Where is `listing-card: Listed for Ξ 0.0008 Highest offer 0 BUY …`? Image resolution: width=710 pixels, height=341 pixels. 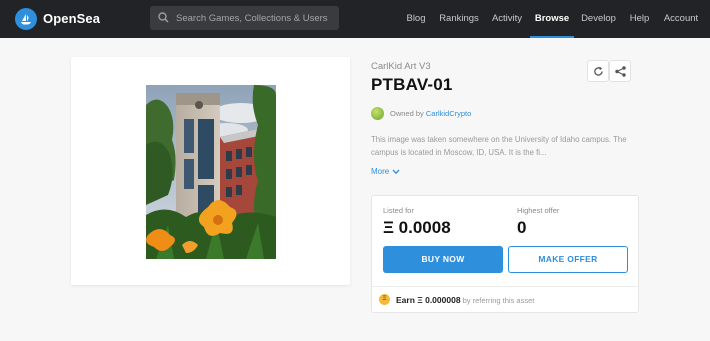
listing-card: Listed for Ξ 0.0008 Highest offer 0 BUY … is located at coordinates (505, 254).